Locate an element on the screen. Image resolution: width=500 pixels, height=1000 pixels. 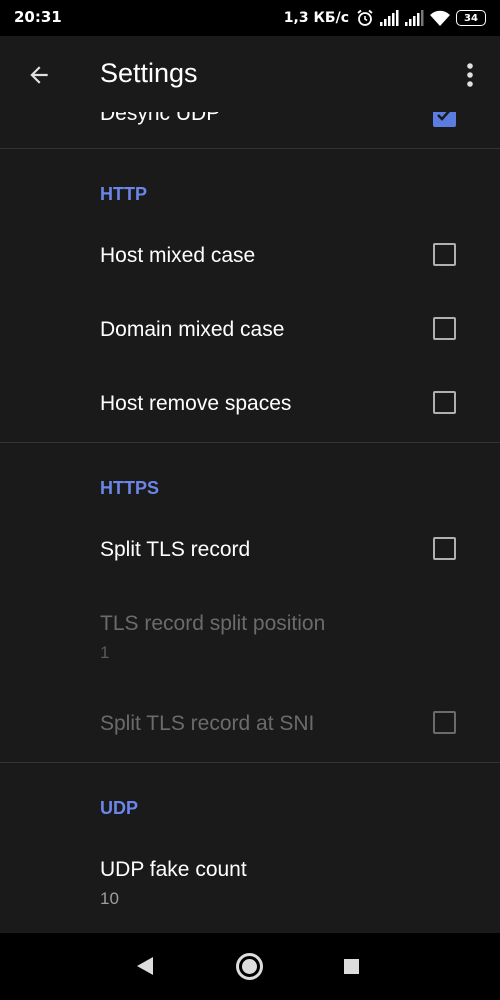
host-remove-spaces-checkbox is located at coordinates (444, 402).